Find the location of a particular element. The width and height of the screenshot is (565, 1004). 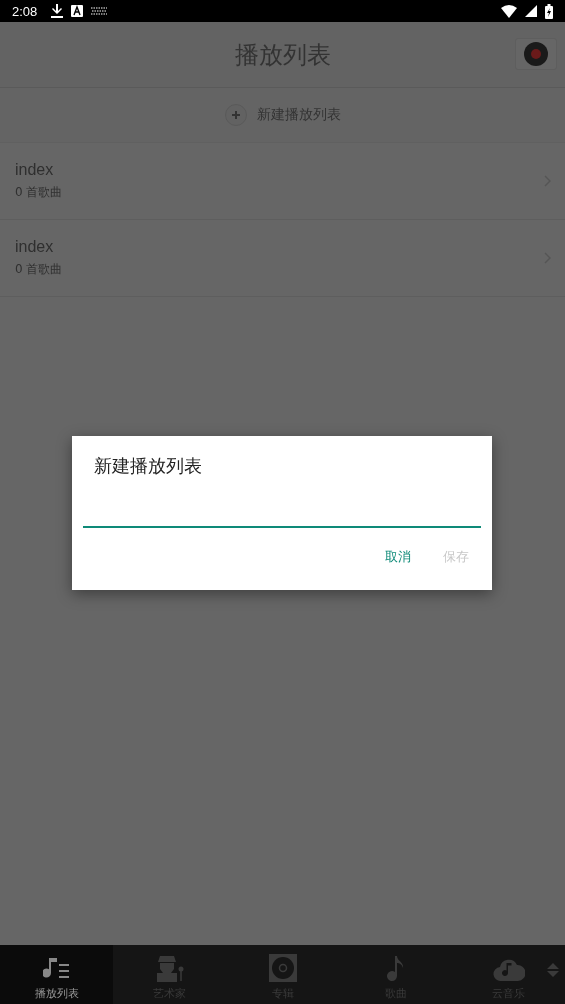

signal-icon is located at coordinates (531, 11).